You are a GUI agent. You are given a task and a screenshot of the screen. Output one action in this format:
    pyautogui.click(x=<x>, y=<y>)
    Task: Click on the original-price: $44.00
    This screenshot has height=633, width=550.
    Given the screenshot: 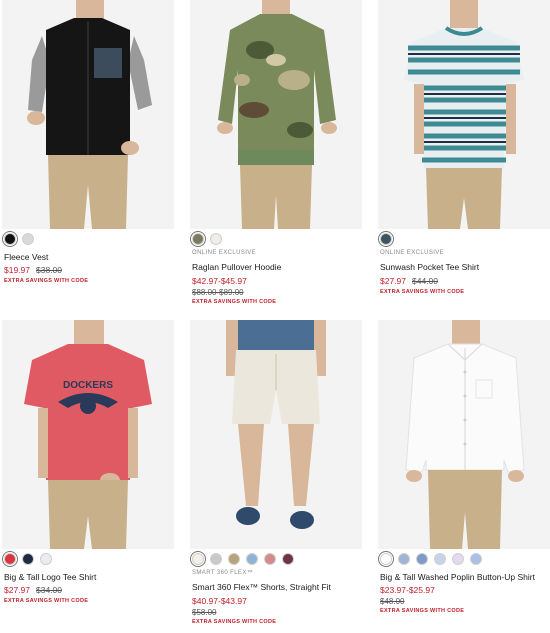 What is the action you would take?
    pyautogui.click(x=425, y=281)
    